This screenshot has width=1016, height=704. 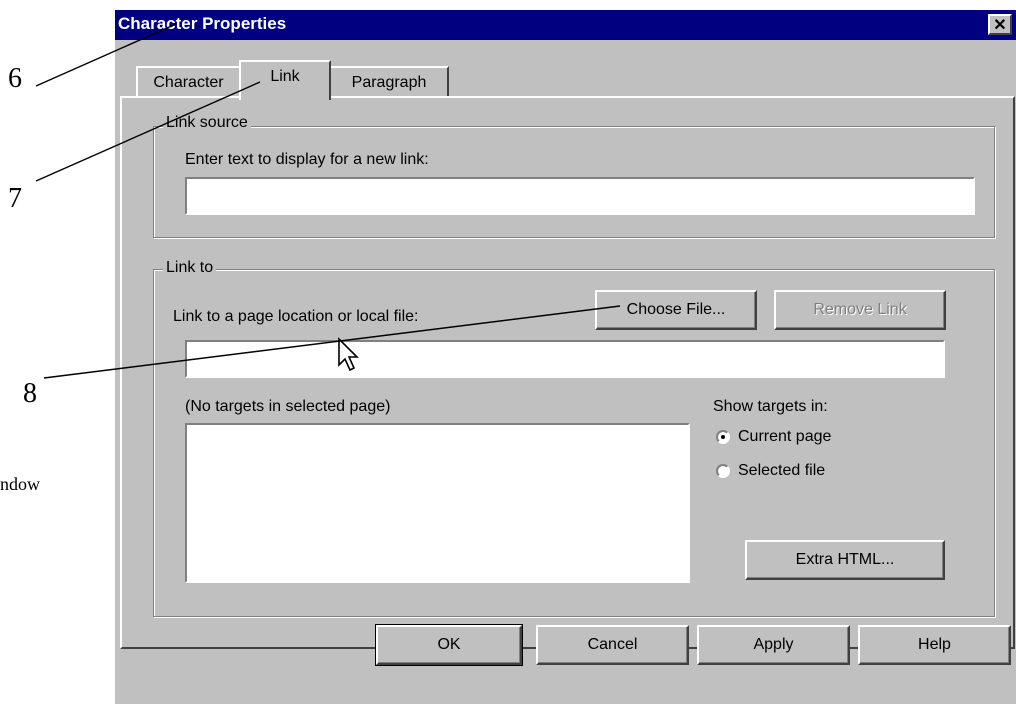 What do you see at coordinates (296, 316) in the screenshot?
I see `link-to-prompt: Link to a page location or local file:` at bounding box center [296, 316].